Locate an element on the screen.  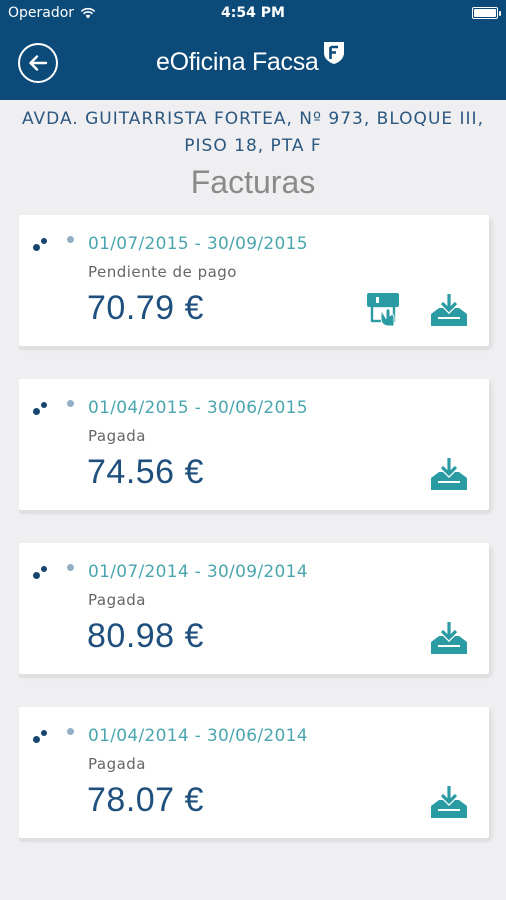
app-header: Operador 4:54 PM eOficina Facsa is located at coordinates (253, 50).